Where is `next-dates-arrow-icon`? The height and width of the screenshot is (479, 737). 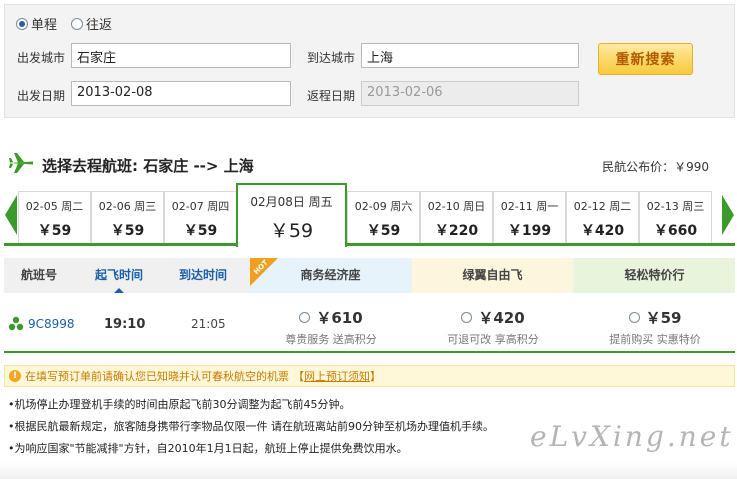
next-dates-arrow-icon is located at coordinates (728, 215).